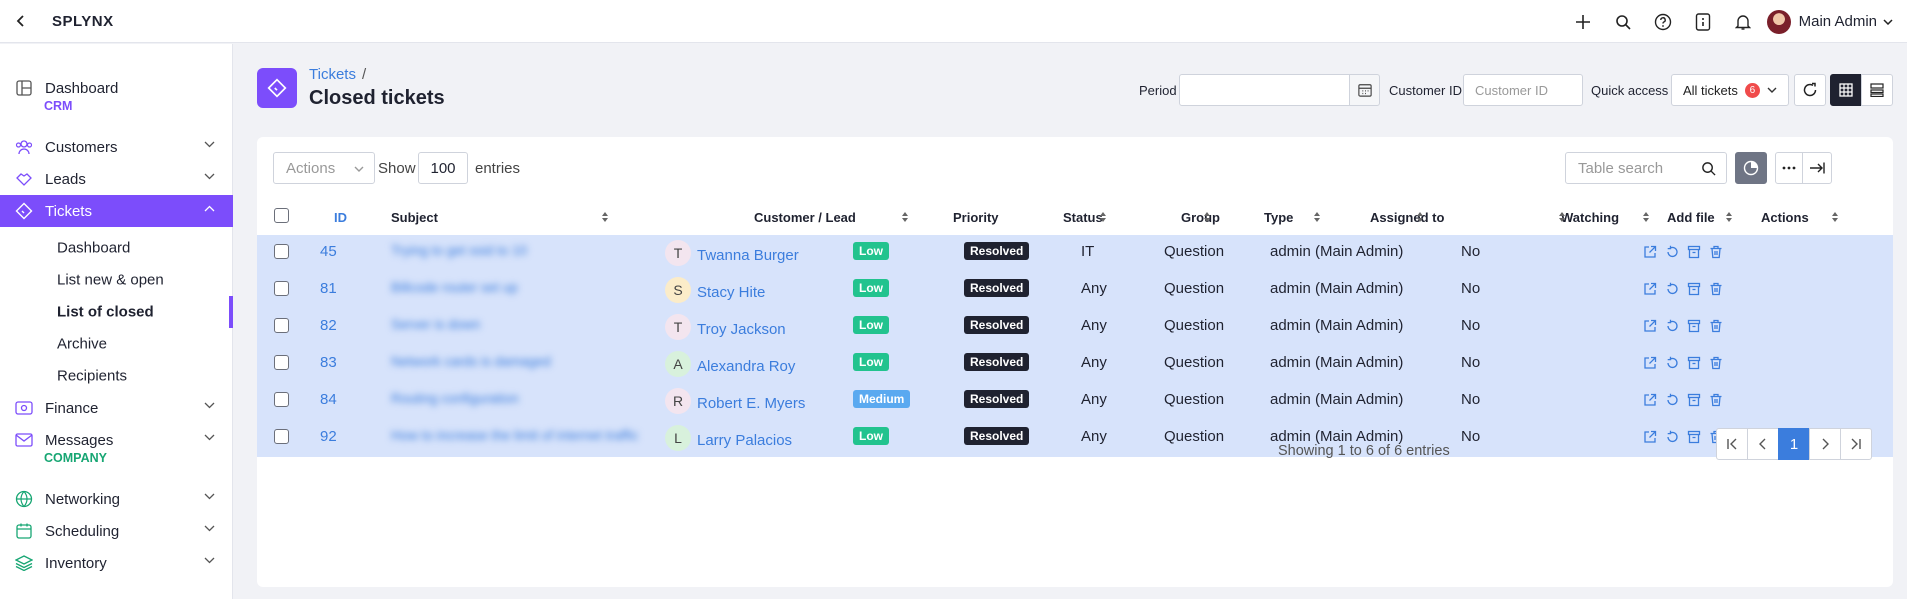 This screenshot has width=1907, height=599. What do you see at coordinates (1407, 217) in the screenshot?
I see `column-header-assigned: Assigned to` at bounding box center [1407, 217].